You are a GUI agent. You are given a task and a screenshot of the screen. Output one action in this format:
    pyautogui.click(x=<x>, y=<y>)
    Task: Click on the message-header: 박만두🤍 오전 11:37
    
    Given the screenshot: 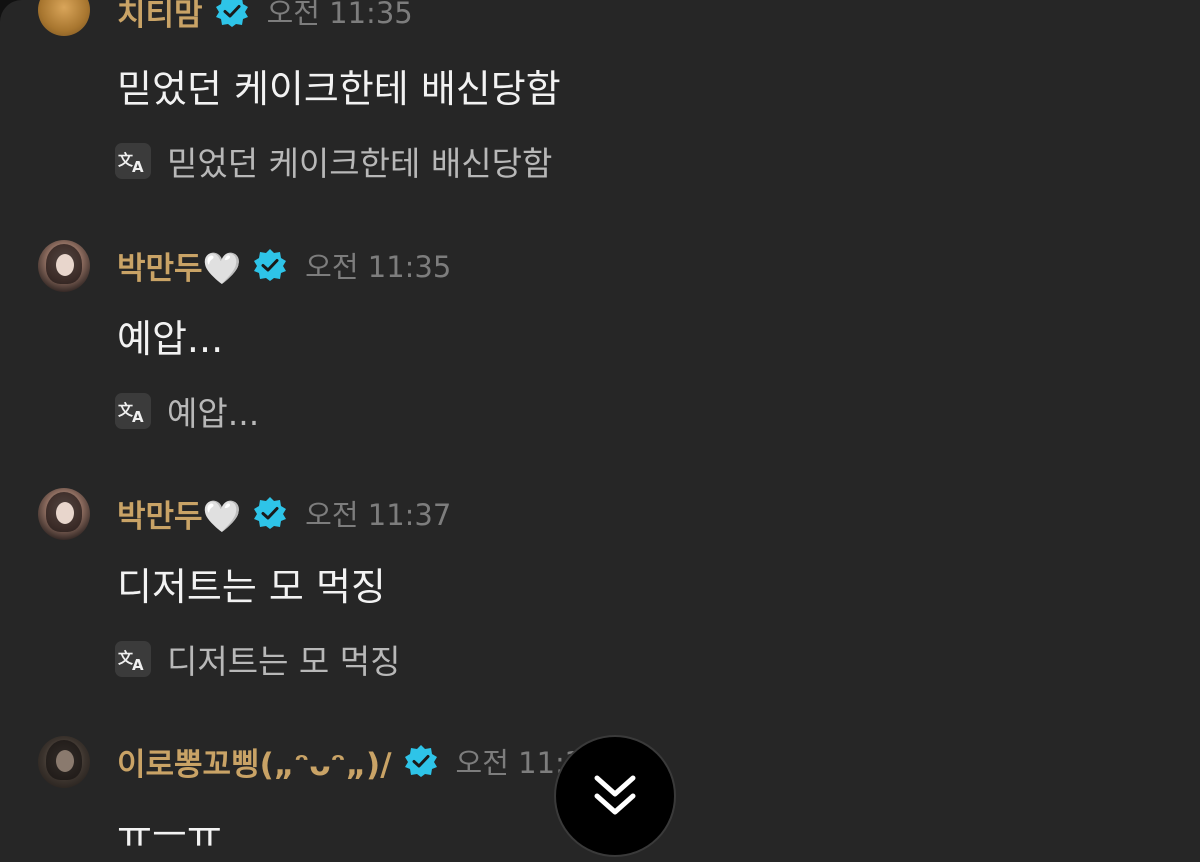 What is the action you would take?
    pyautogui.click(x=284, y=513)
    